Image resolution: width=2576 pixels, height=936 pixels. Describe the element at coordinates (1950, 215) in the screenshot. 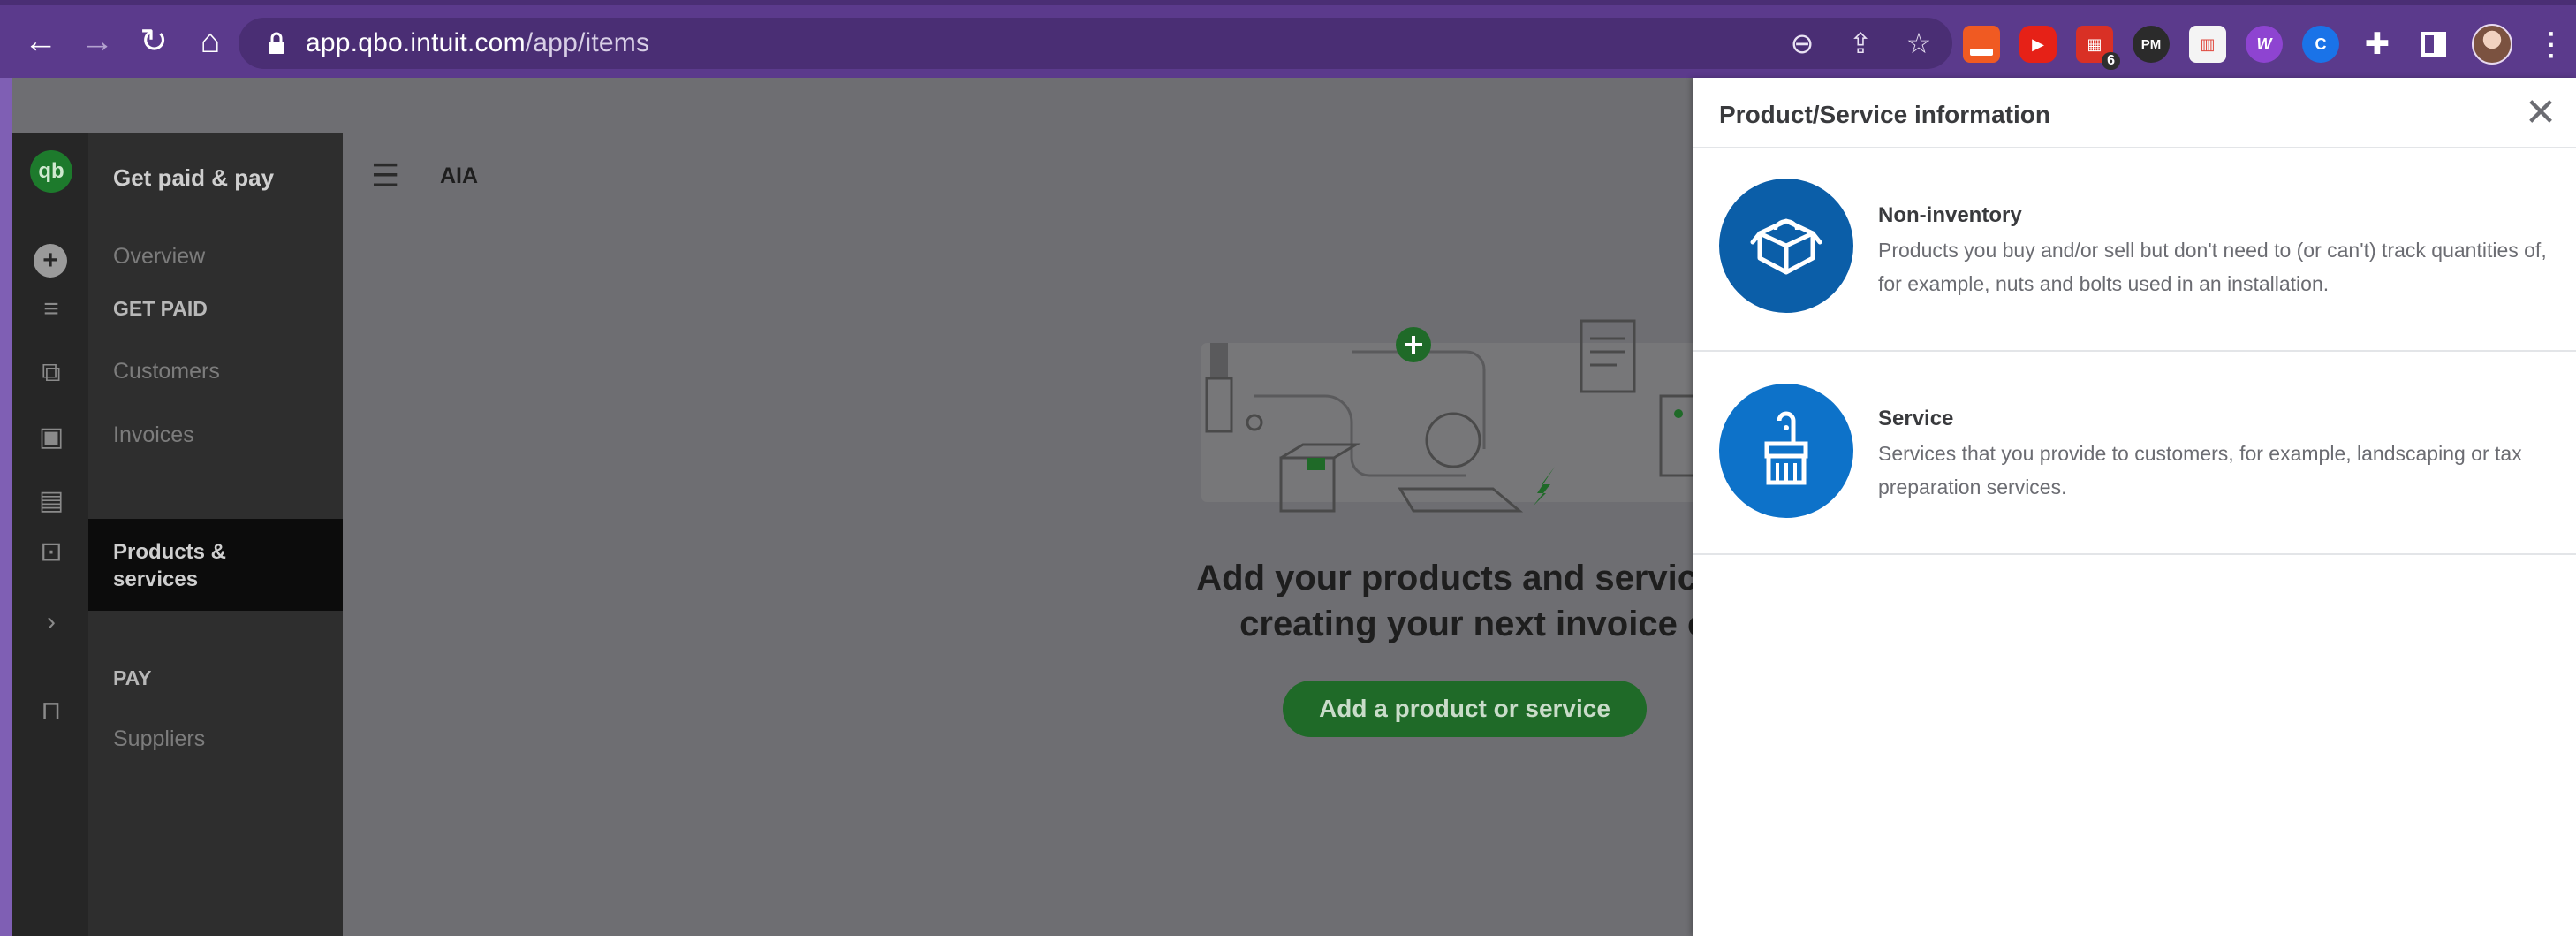

I see `option-label: Non-inventory` at that location.